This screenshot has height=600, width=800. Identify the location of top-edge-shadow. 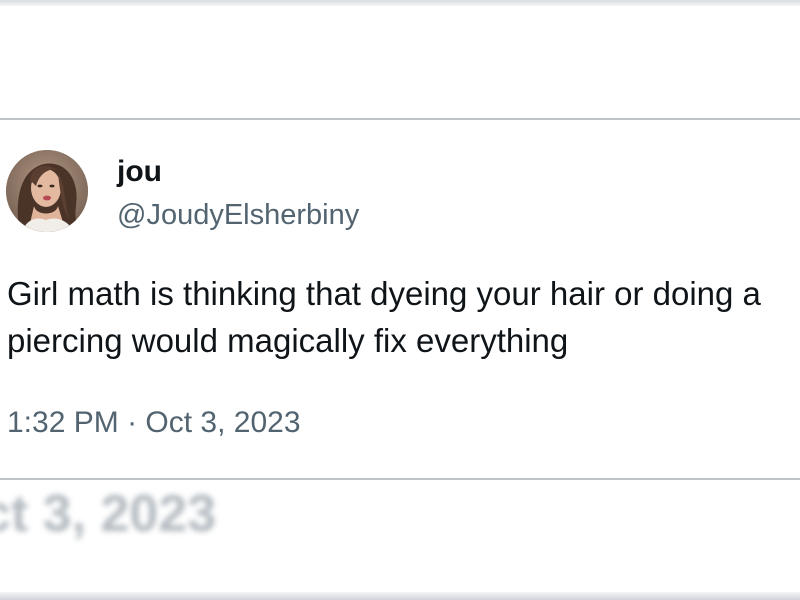
(400, 3).